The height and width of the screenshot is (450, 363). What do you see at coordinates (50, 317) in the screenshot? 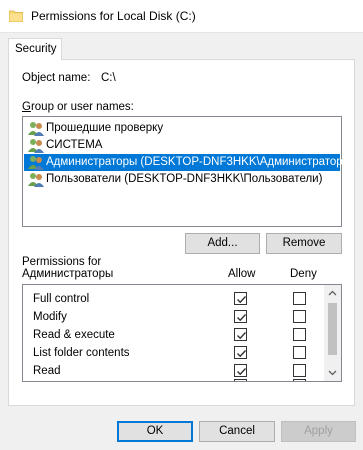
I see `permission-name: Modify` at bounding box center [50, 317].